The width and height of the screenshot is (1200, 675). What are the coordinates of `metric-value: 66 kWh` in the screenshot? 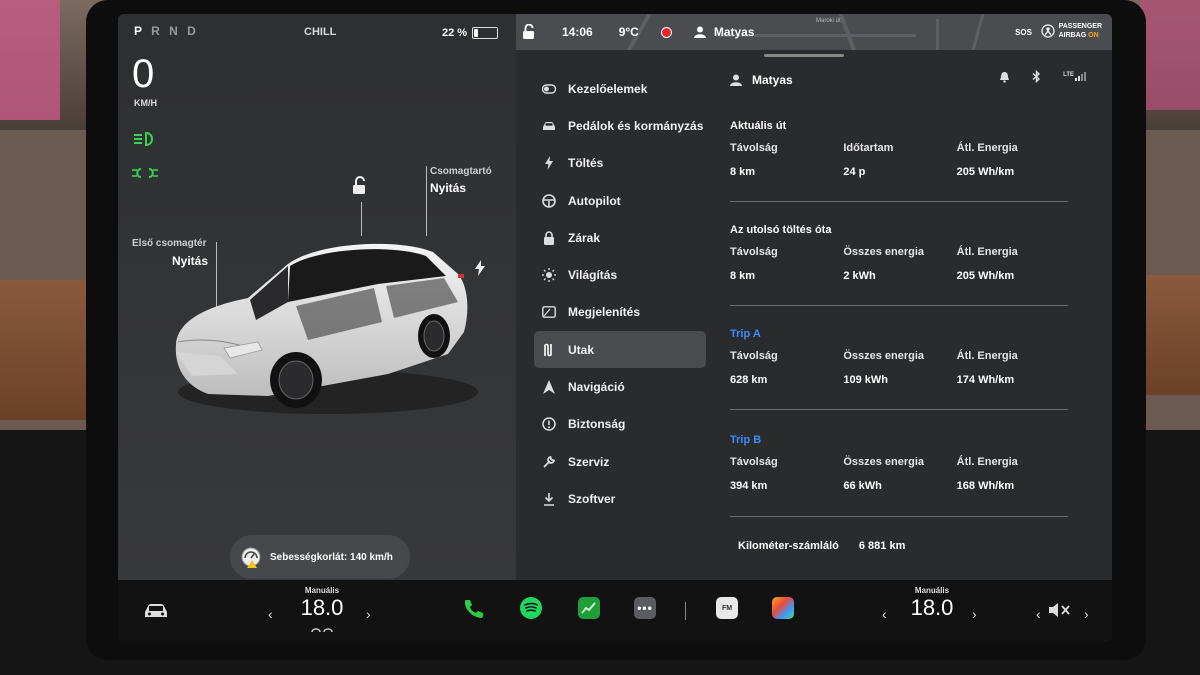 It's located at (862, 486).